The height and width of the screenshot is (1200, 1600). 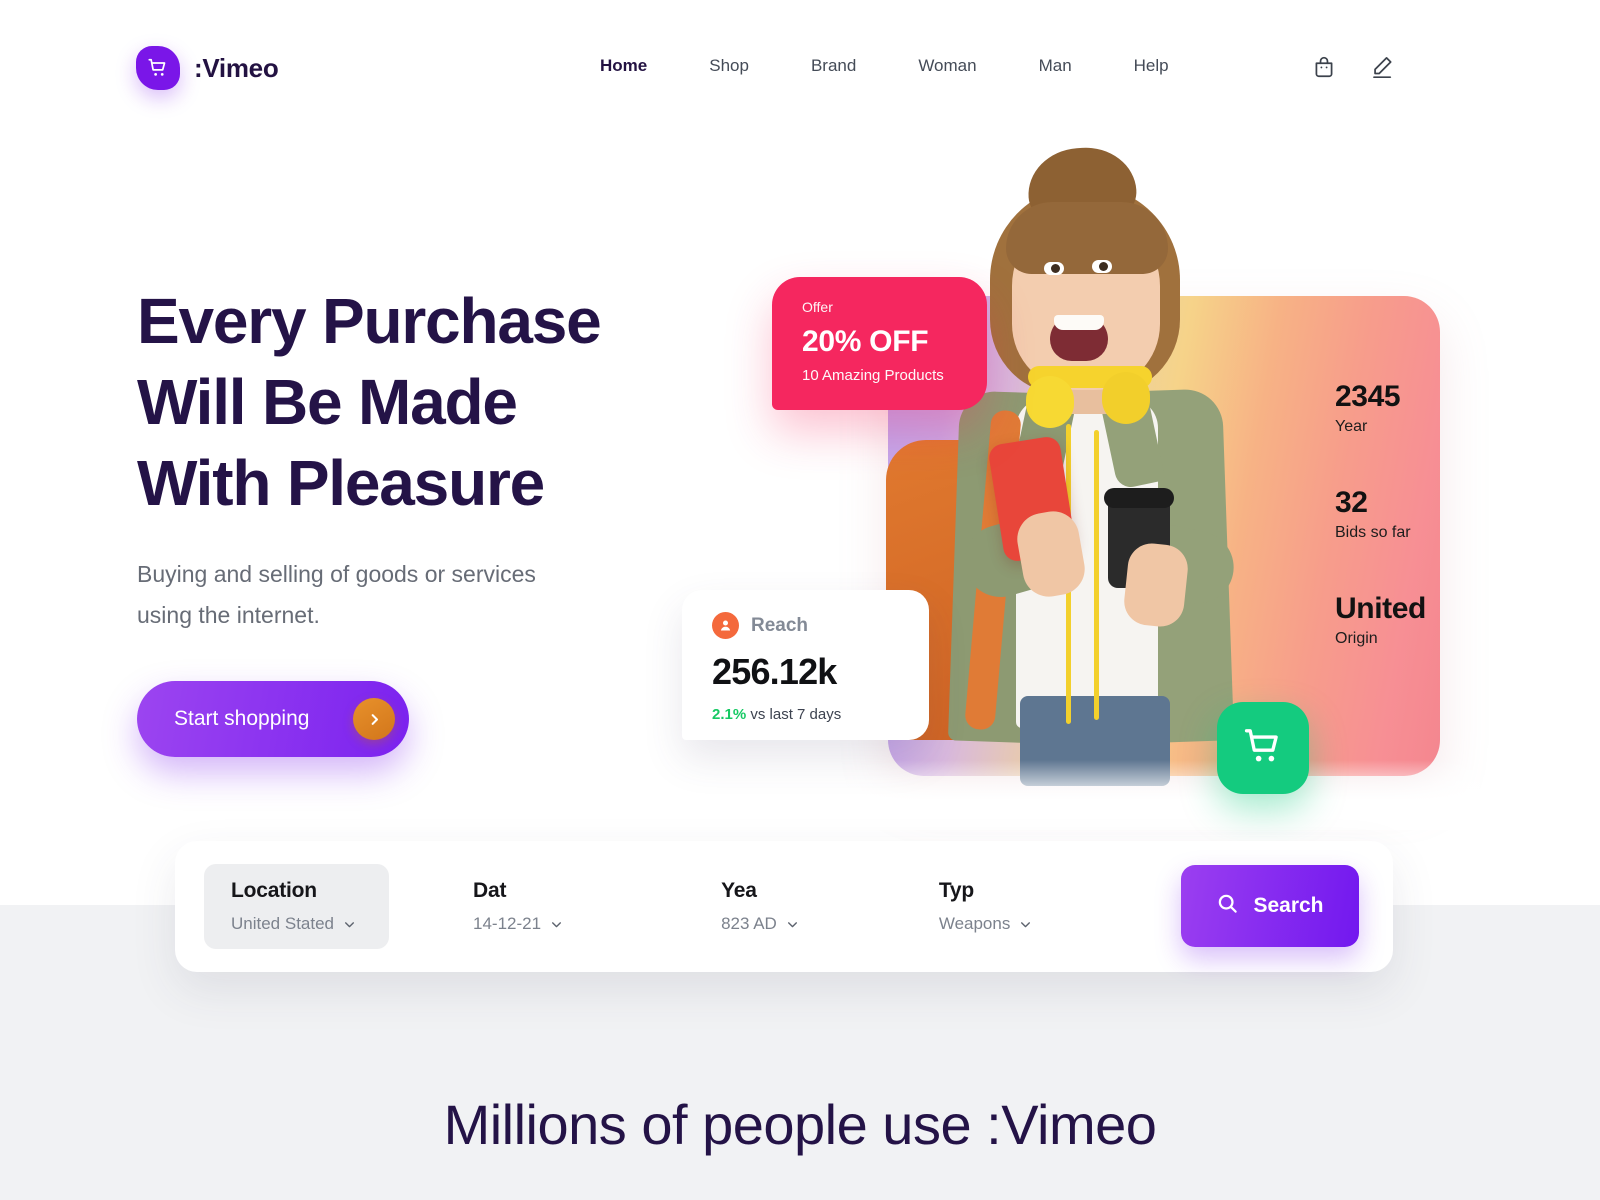 What do you see at coordinates (228, 615) in the screenshot?
I see `hero-subtitle-line-2: using the internet.` at bounding box center [228, 615].